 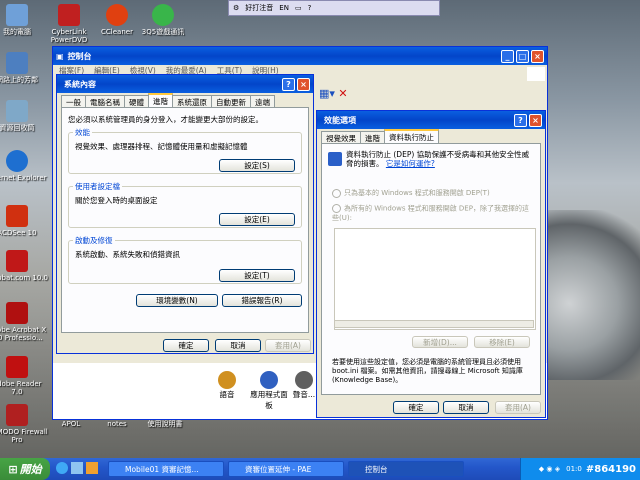 I want to click on quick-launch-desktop-icon, so click(x=77, y=468).